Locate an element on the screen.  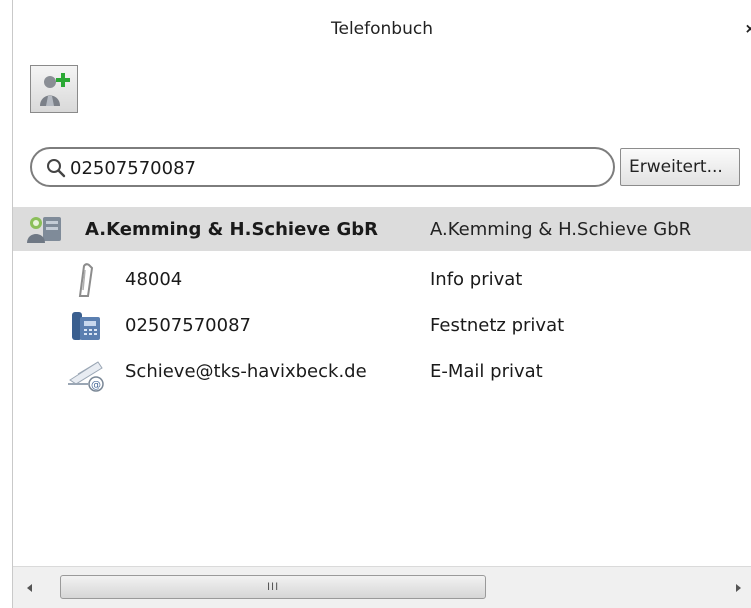
contact-display-name: A.Kemming & H.Schieve GbR is located at coordinates (561, 229).